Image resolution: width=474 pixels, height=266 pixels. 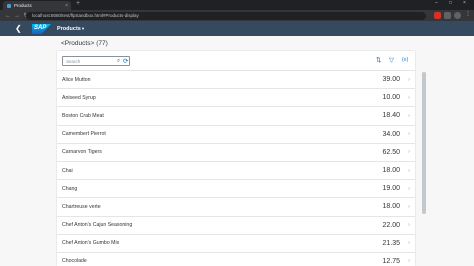 What do you see at coordinates (9, 5) in the screenshot?
I see `favicon-icon` at bounding box center [9, 5].